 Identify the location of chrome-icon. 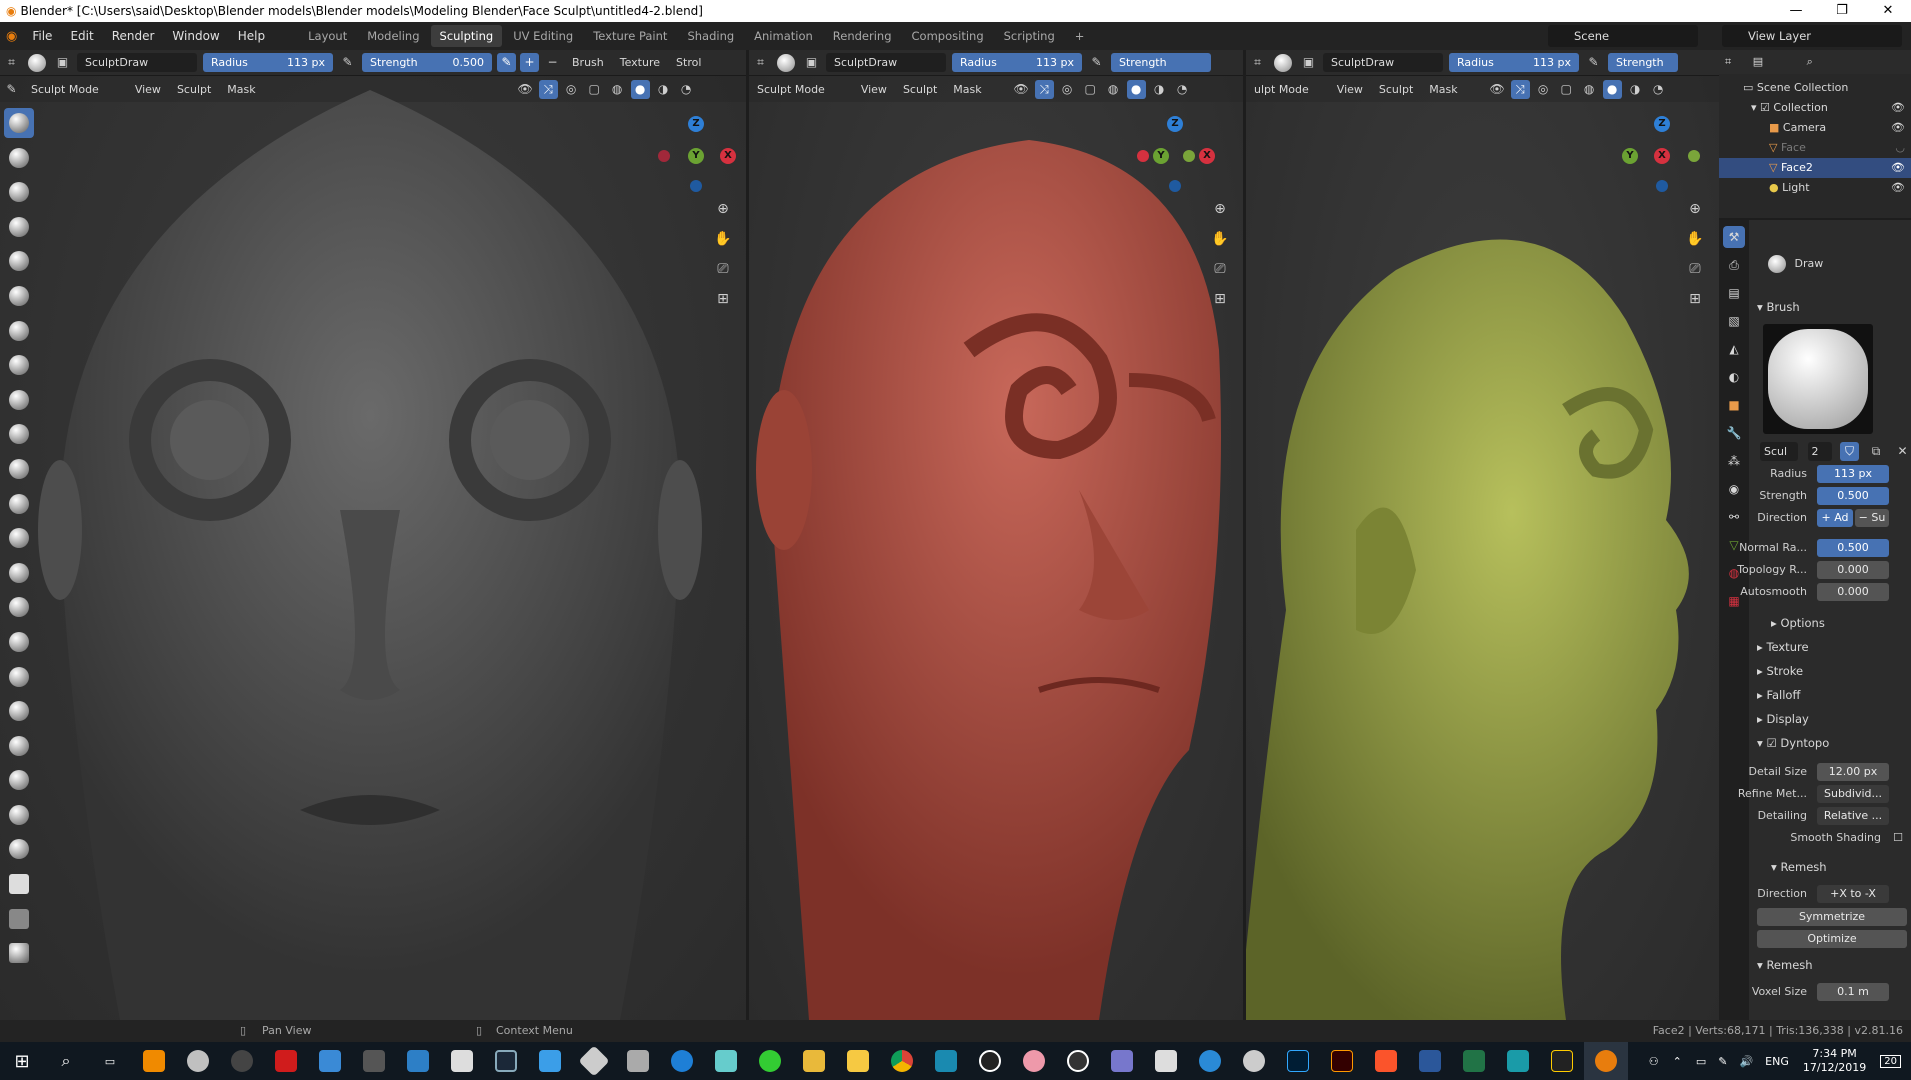
(902, 1061).